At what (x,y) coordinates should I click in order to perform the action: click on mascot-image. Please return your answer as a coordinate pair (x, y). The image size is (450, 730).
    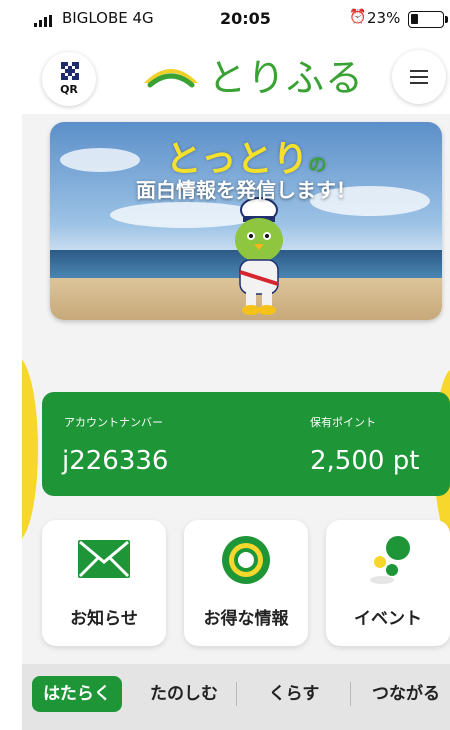
    Looking at the image, I should click on (259, 256).